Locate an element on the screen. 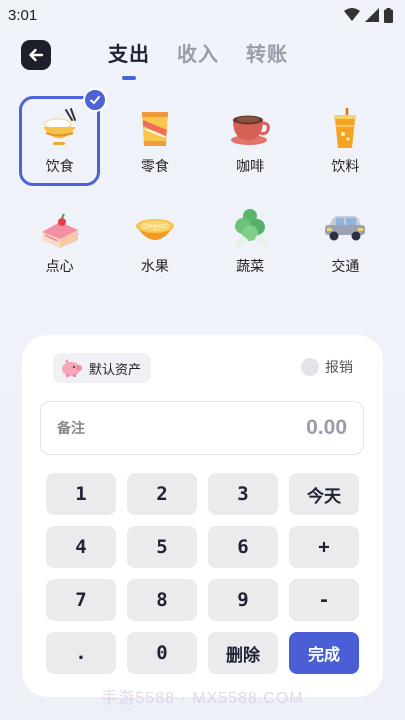  reimburse-toggle: 报销 is located at coordinates (327, 367).